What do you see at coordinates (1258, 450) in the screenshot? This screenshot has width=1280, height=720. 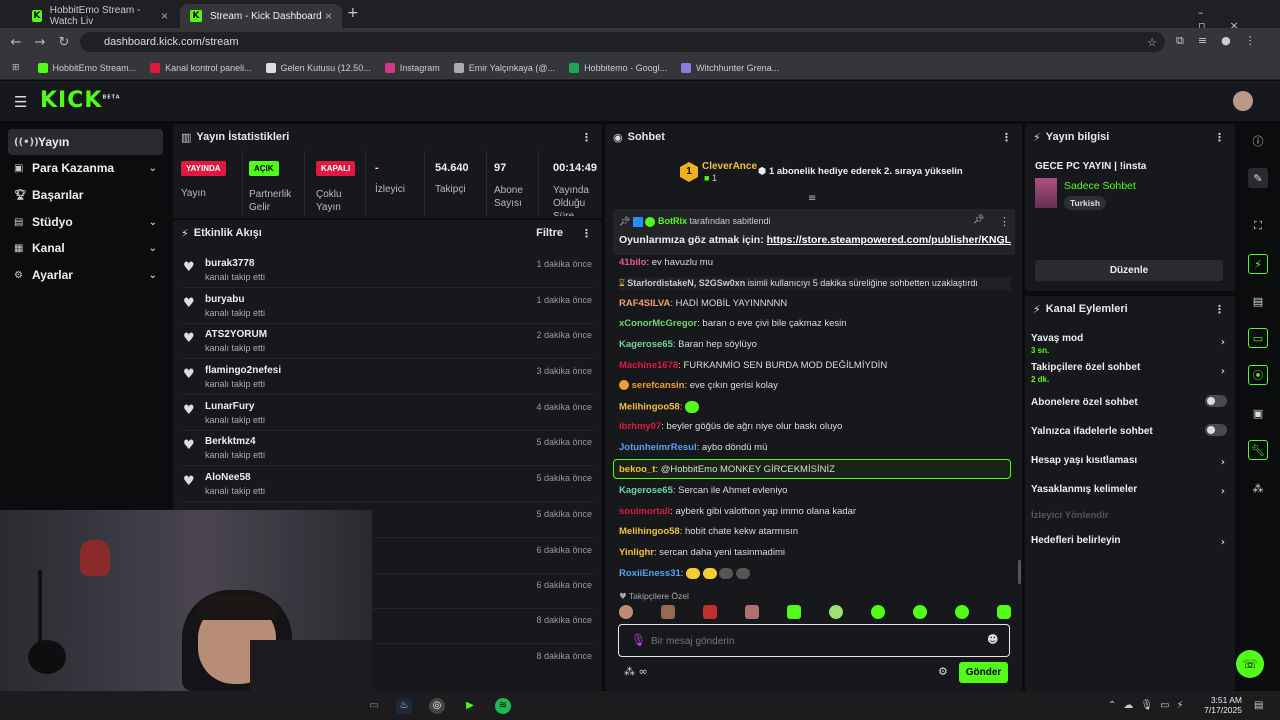 I see `wrench-icon: 🔧︎` at bounding box center [1258, 450].